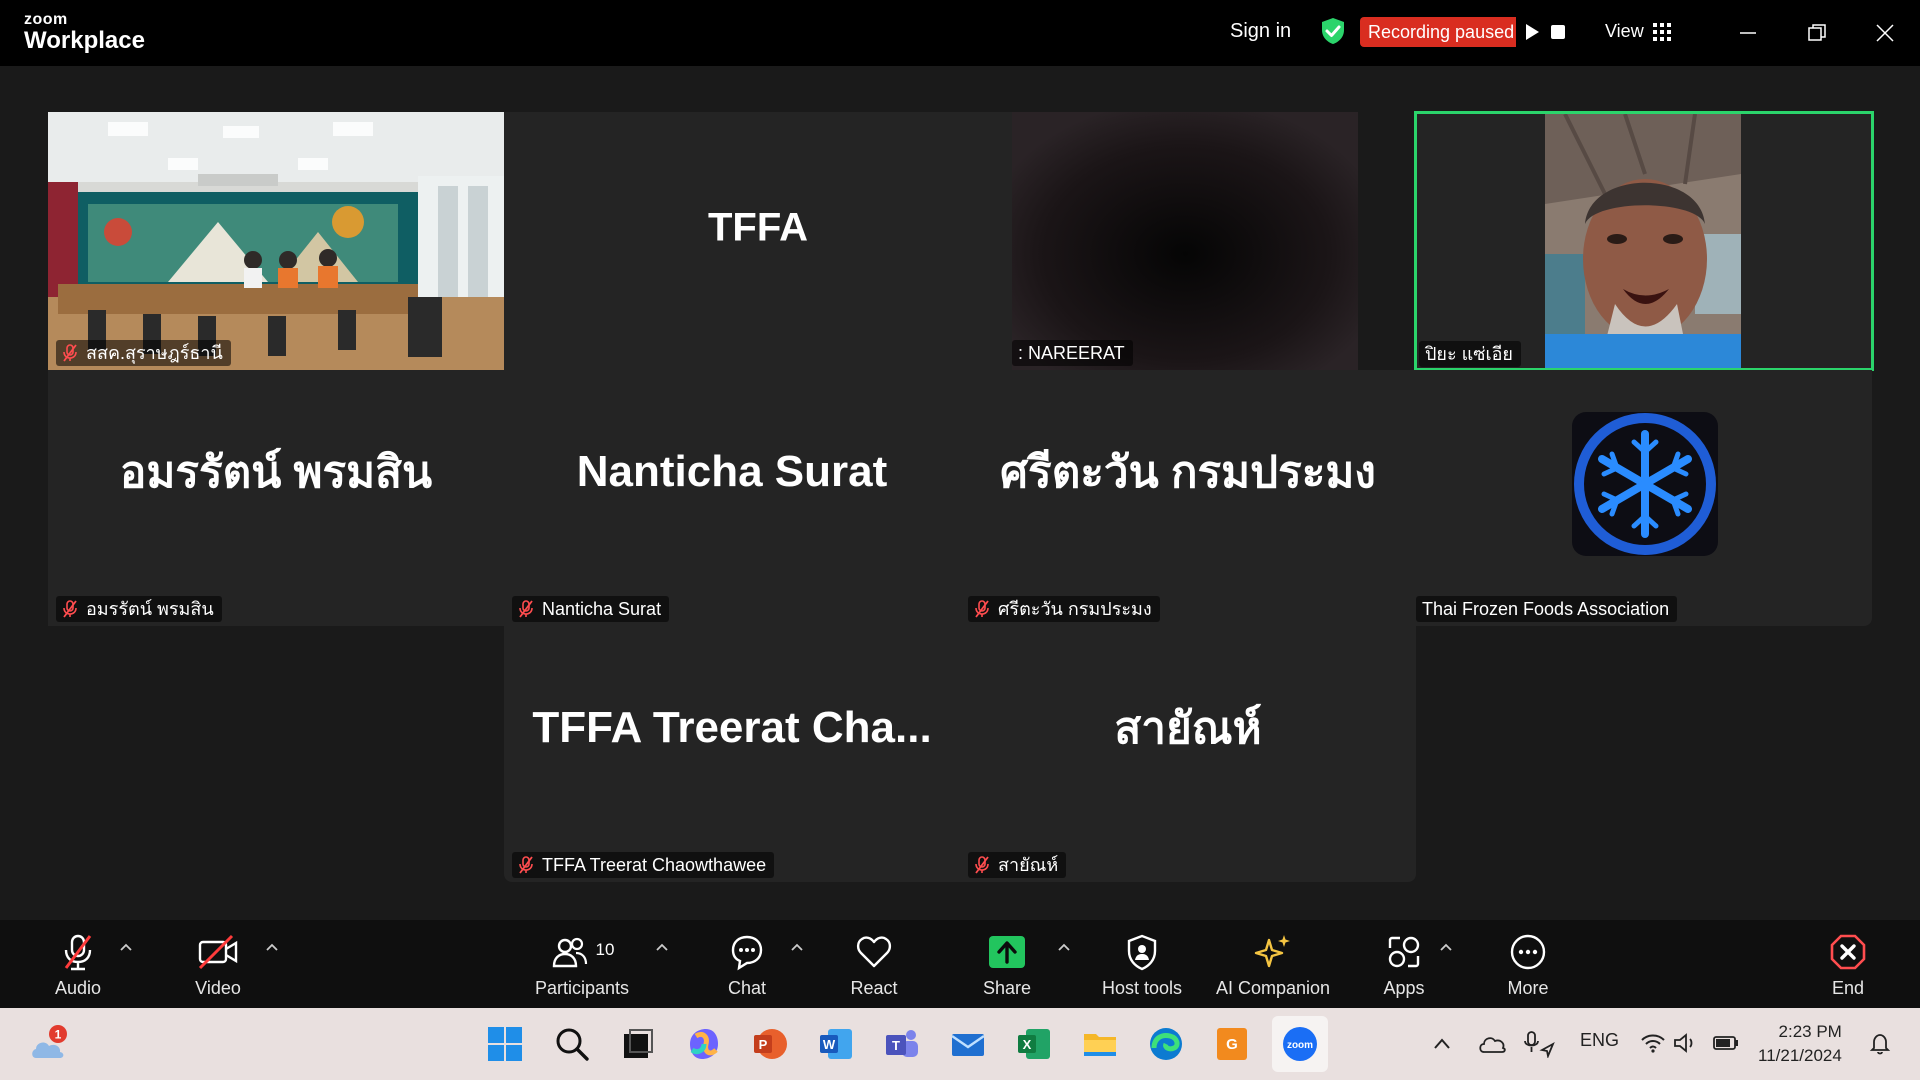 The image size is (1920, 1080). I want to click on video-button: Video, so click(218, 964).